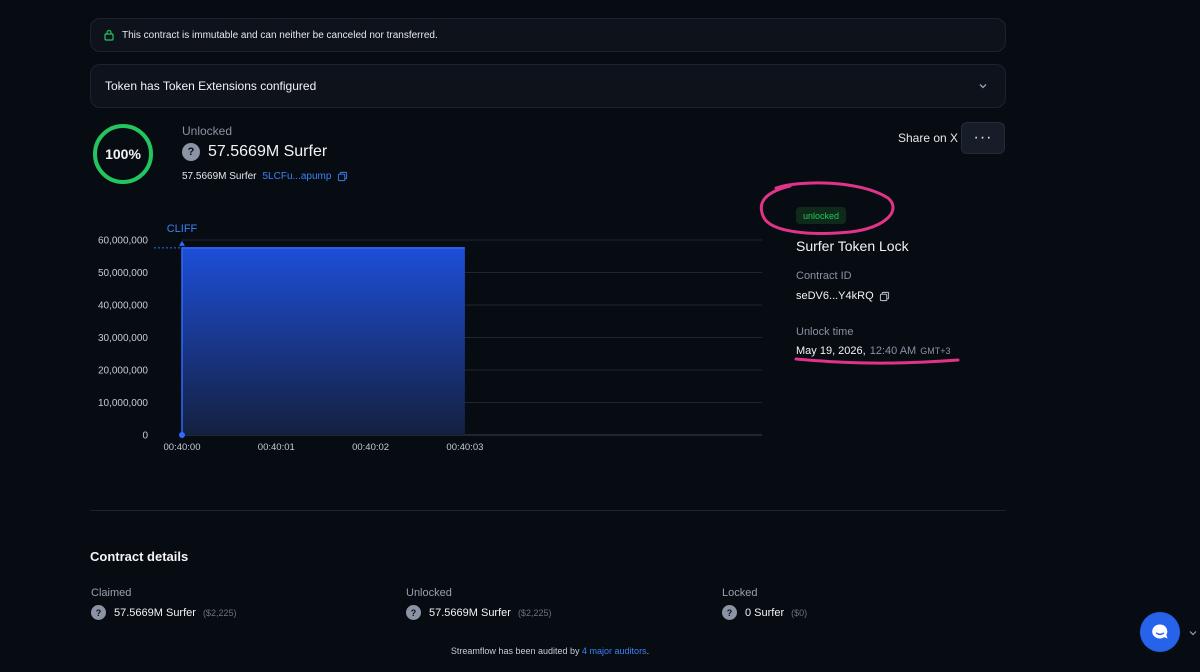  What do you see at coordinates (831, 351) in the screenshot?
I see `unlock-date: May 19, 2026,` at bounding box center [831, 351].